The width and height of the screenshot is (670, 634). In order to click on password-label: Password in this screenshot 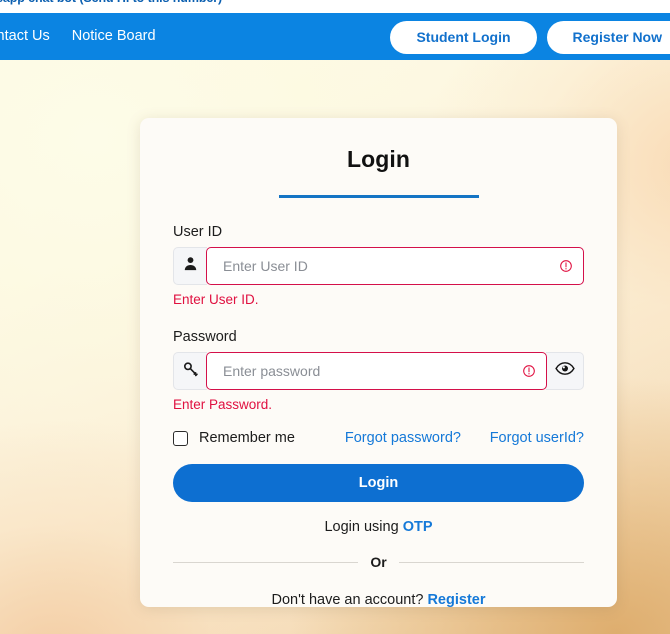, I will do `click(205, 337)`.